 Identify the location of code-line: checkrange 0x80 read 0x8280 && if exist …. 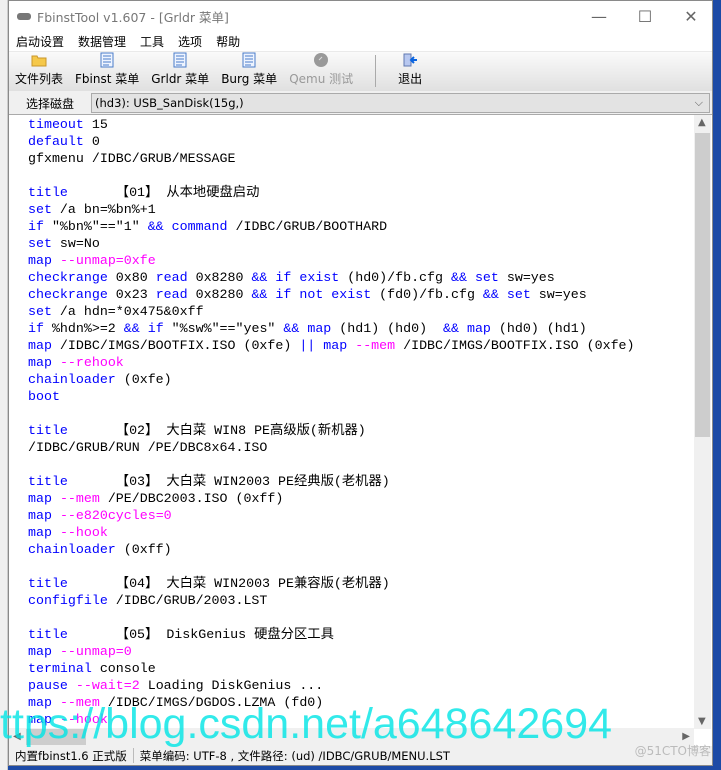
(331, 277).